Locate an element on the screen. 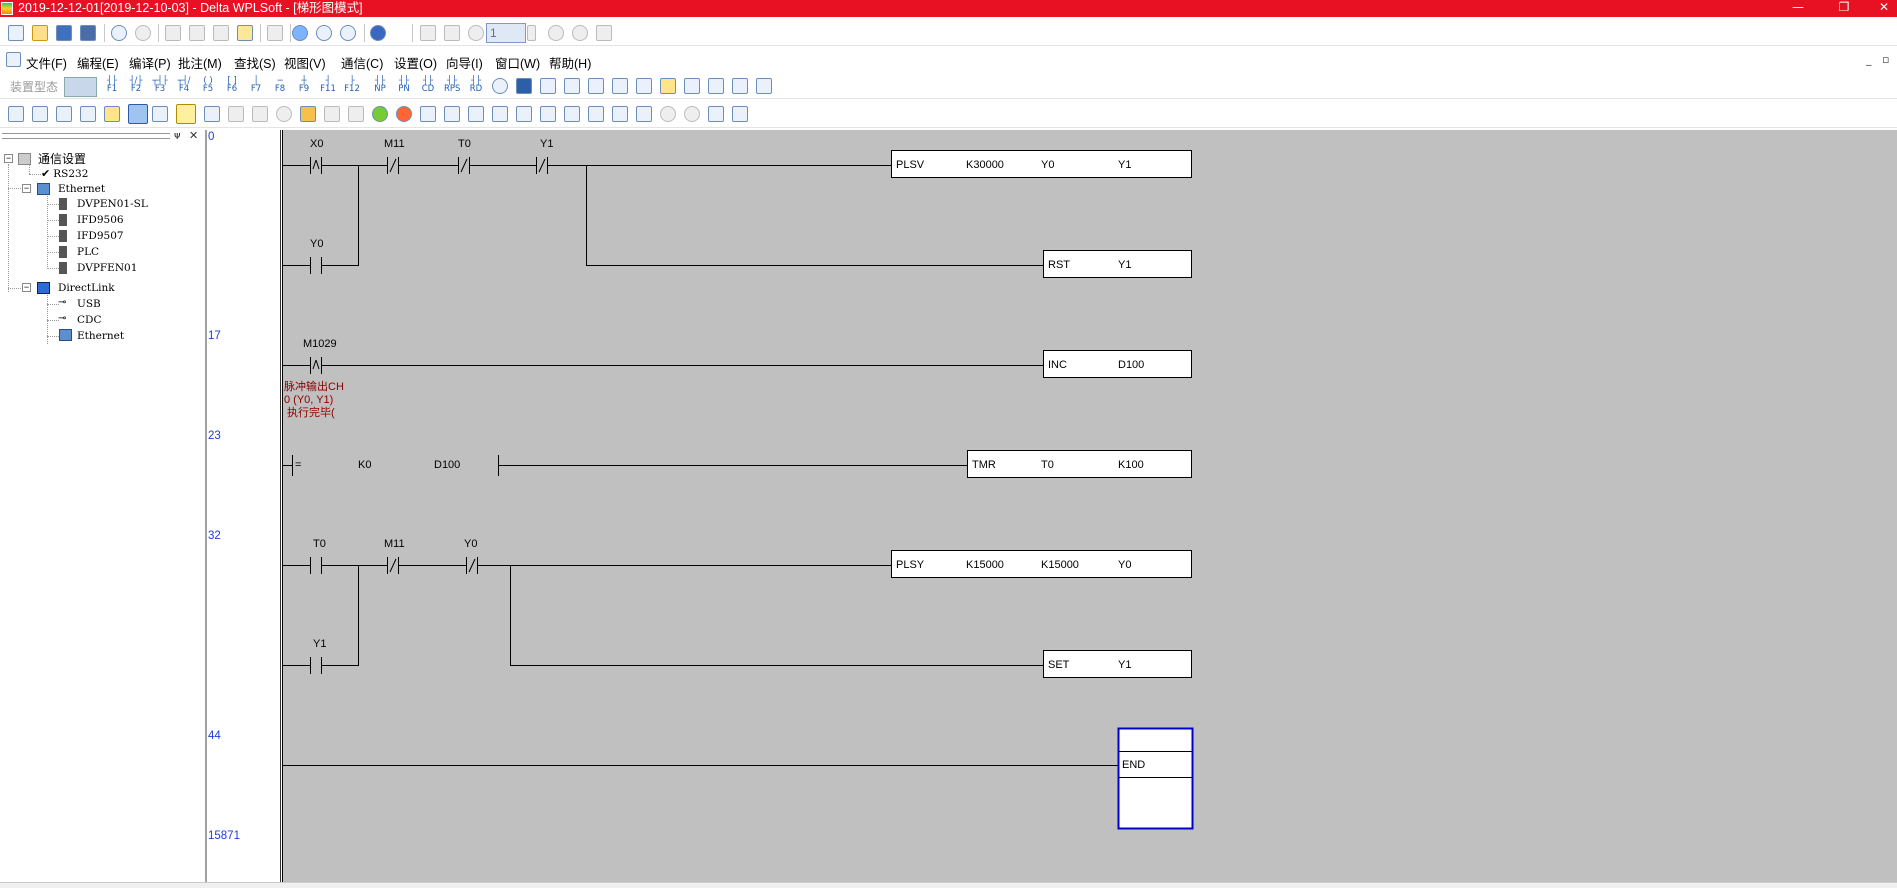  save-as-icon is located at coordinates (88, 33).